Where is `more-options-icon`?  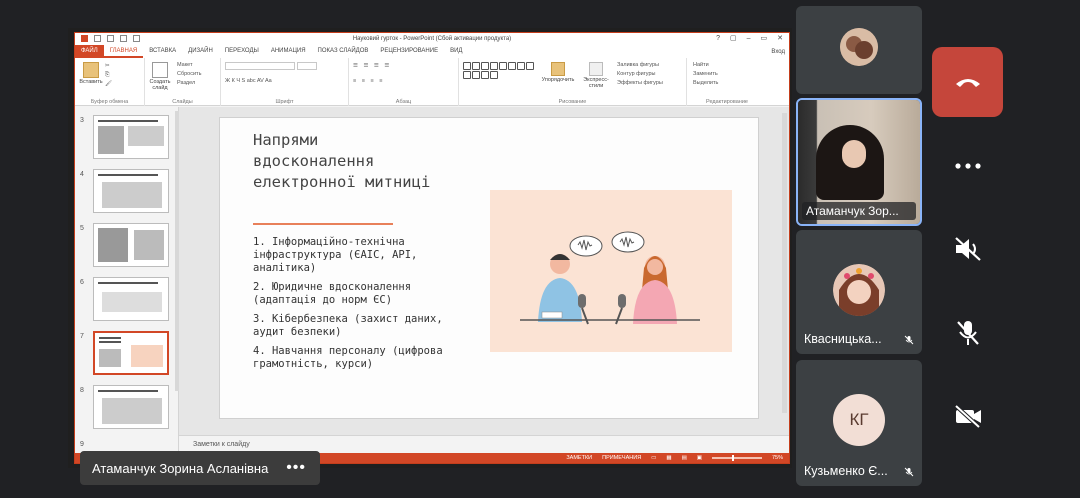
more-options-icon is located at coordinates (967, 166).